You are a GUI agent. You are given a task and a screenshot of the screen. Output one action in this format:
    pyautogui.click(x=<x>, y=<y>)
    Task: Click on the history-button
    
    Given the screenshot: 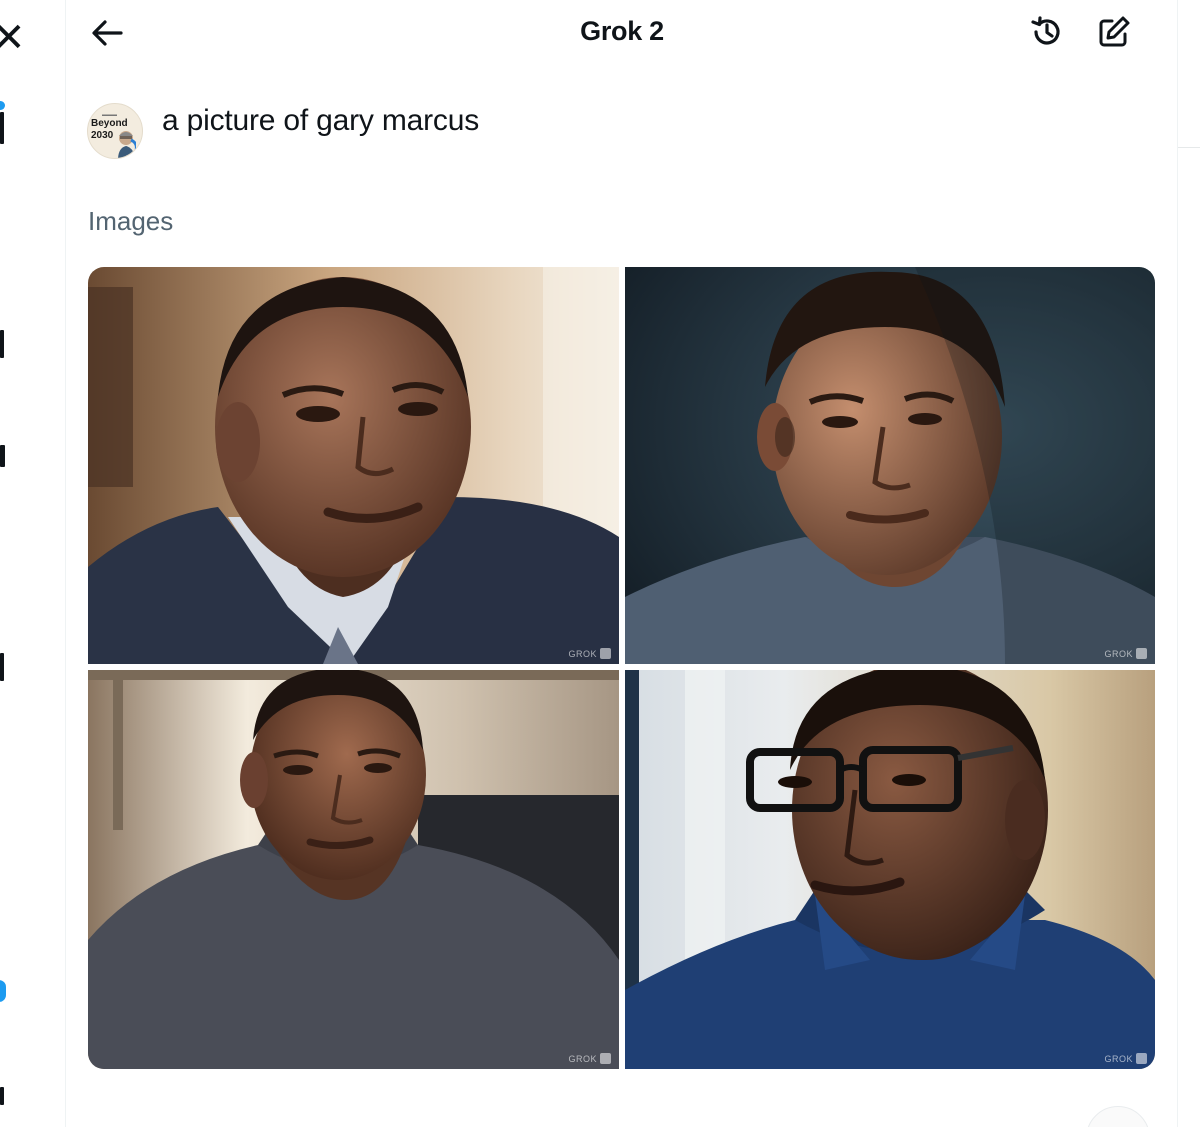 What is the action you would take?
    pyautogui.click(x=1047, y=32)
    